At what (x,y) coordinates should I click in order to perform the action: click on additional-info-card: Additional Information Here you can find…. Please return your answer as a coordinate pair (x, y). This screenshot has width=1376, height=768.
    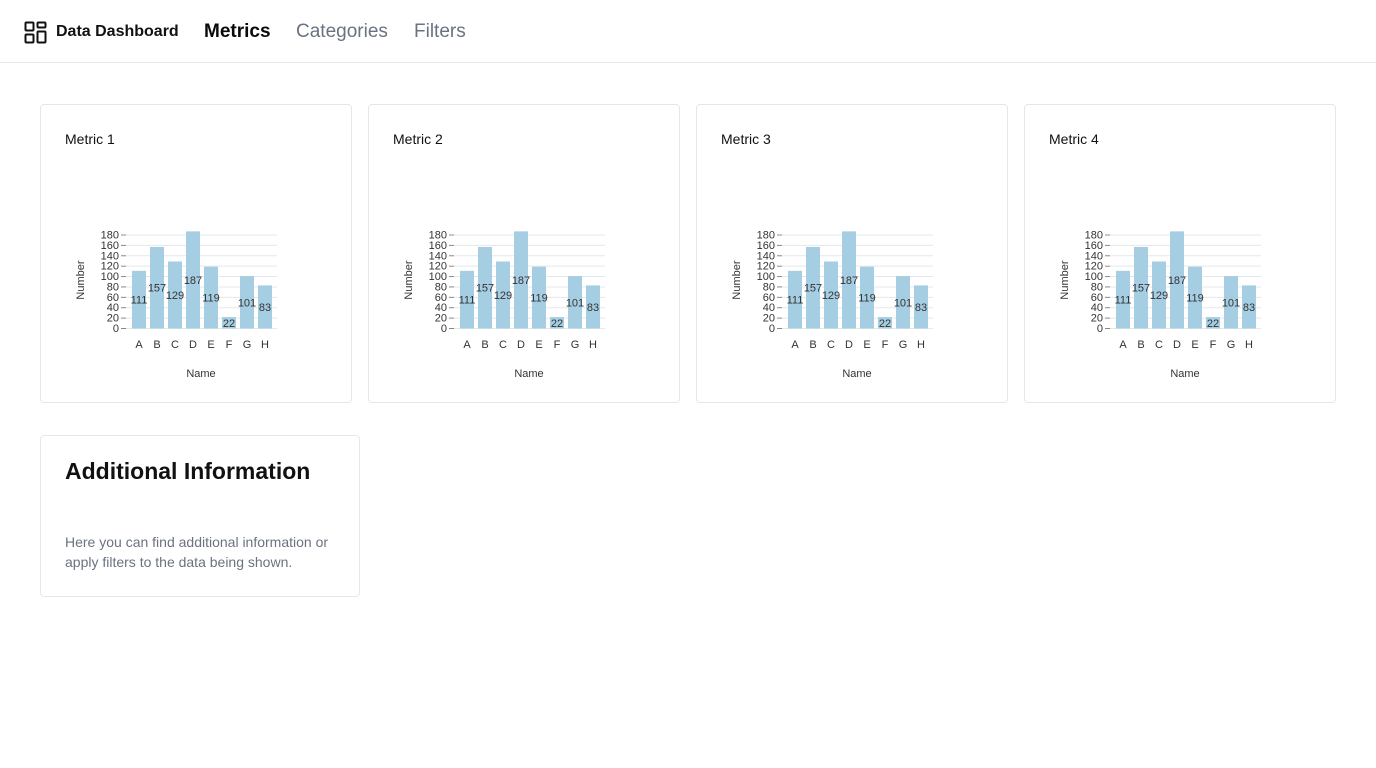
    Looking at the image, I should click on (200, 516).